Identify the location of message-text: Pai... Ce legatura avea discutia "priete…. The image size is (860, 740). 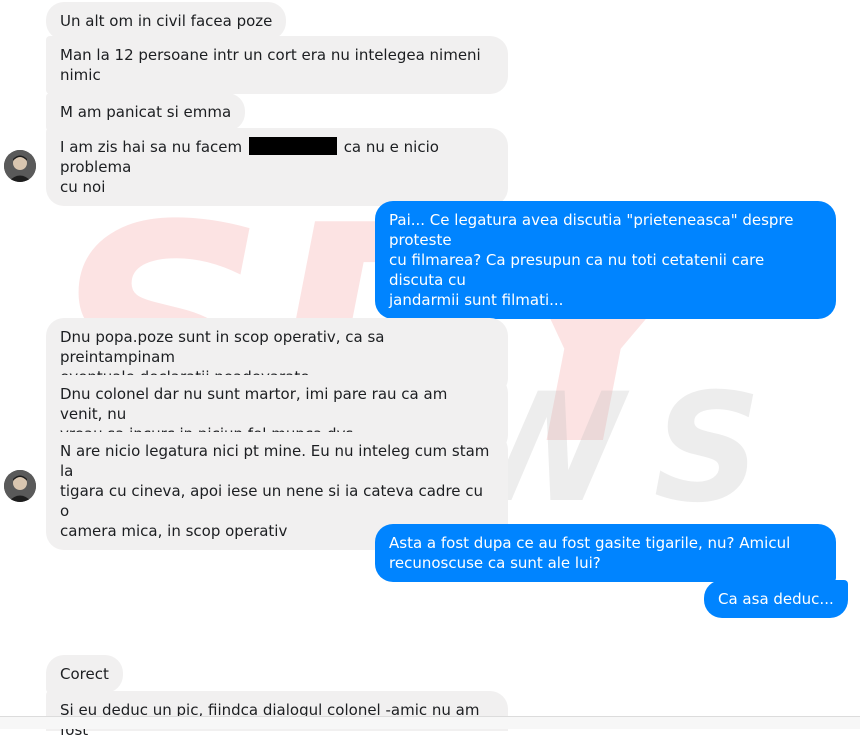
(591, 260).